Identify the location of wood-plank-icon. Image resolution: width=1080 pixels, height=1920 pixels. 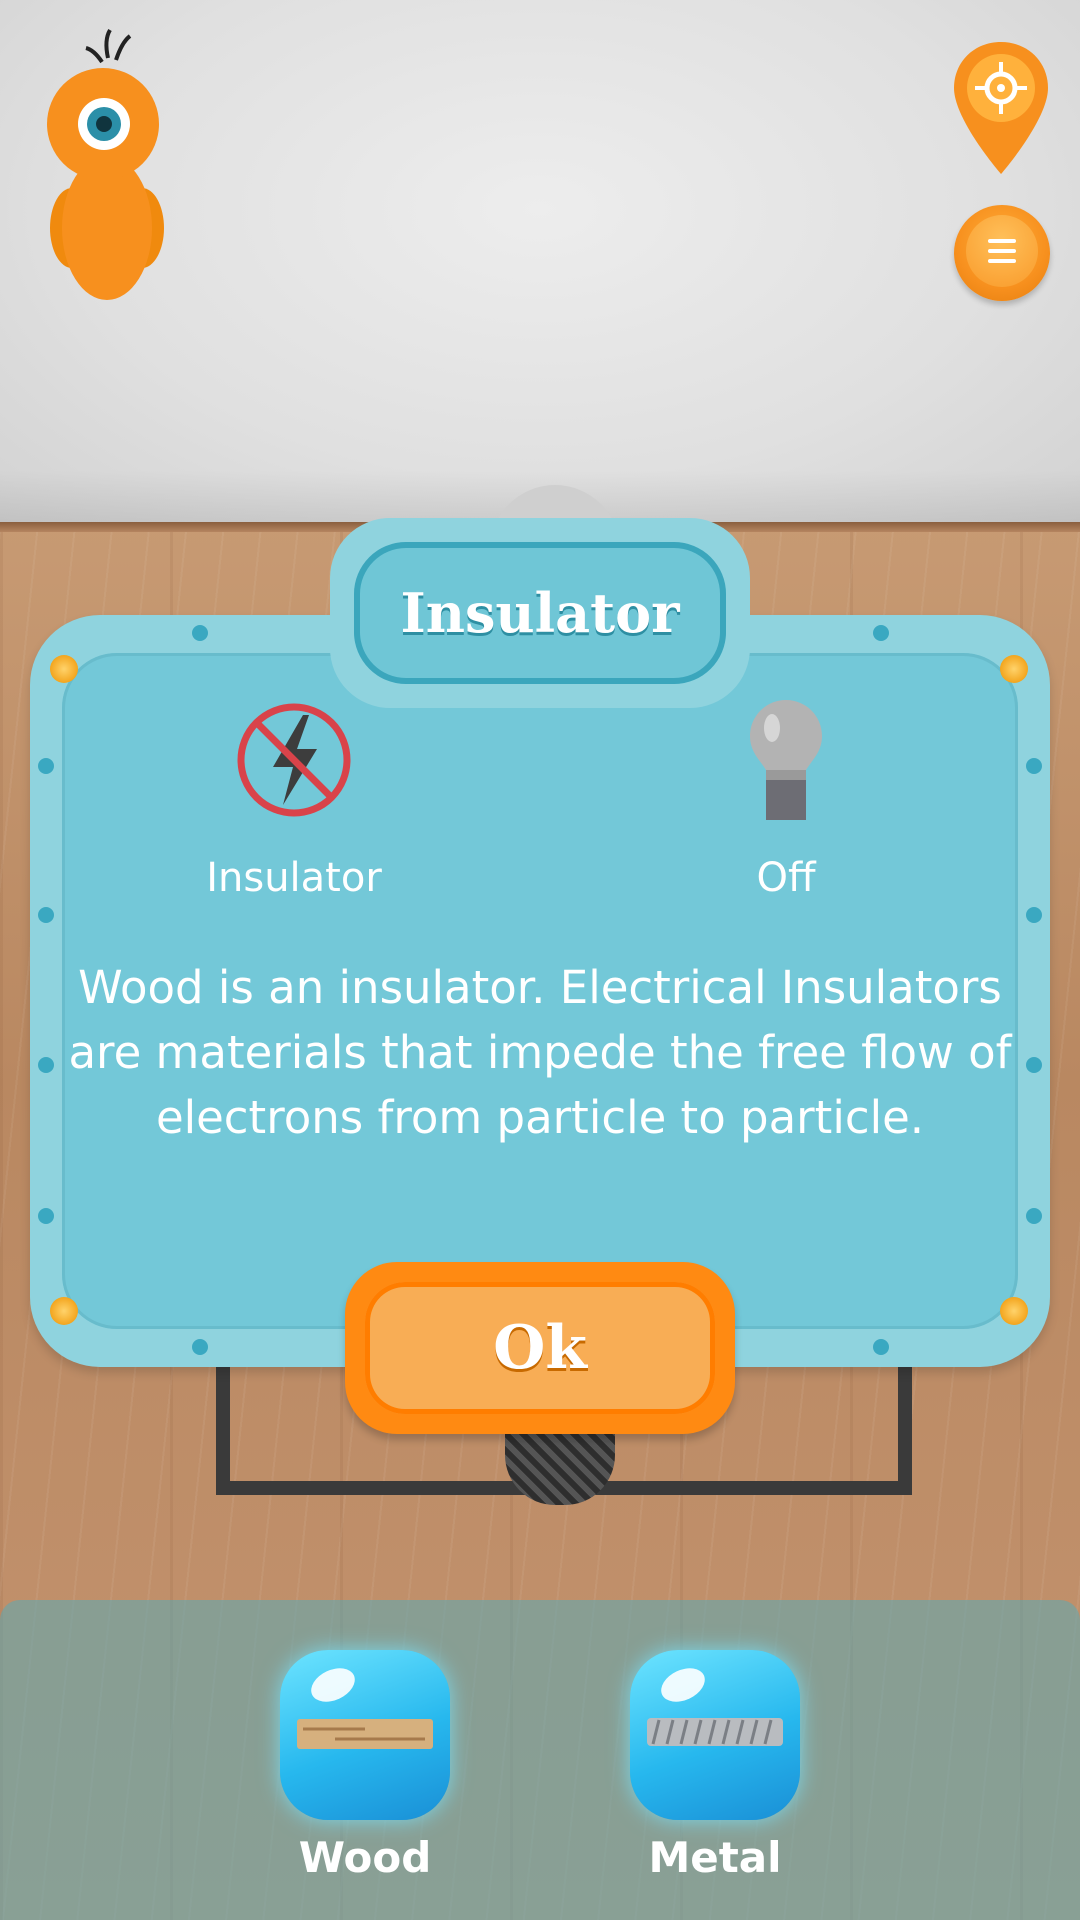
(365, 1734).